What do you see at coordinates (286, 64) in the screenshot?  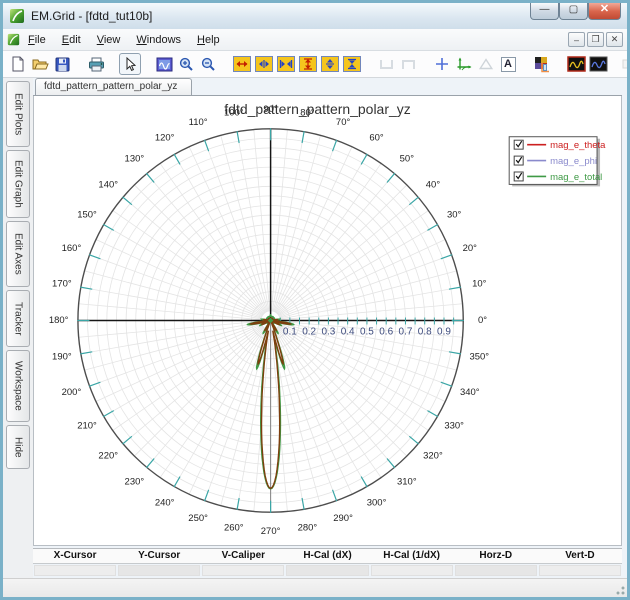 I see `compress-x-button` at bounding box center [286, 64].